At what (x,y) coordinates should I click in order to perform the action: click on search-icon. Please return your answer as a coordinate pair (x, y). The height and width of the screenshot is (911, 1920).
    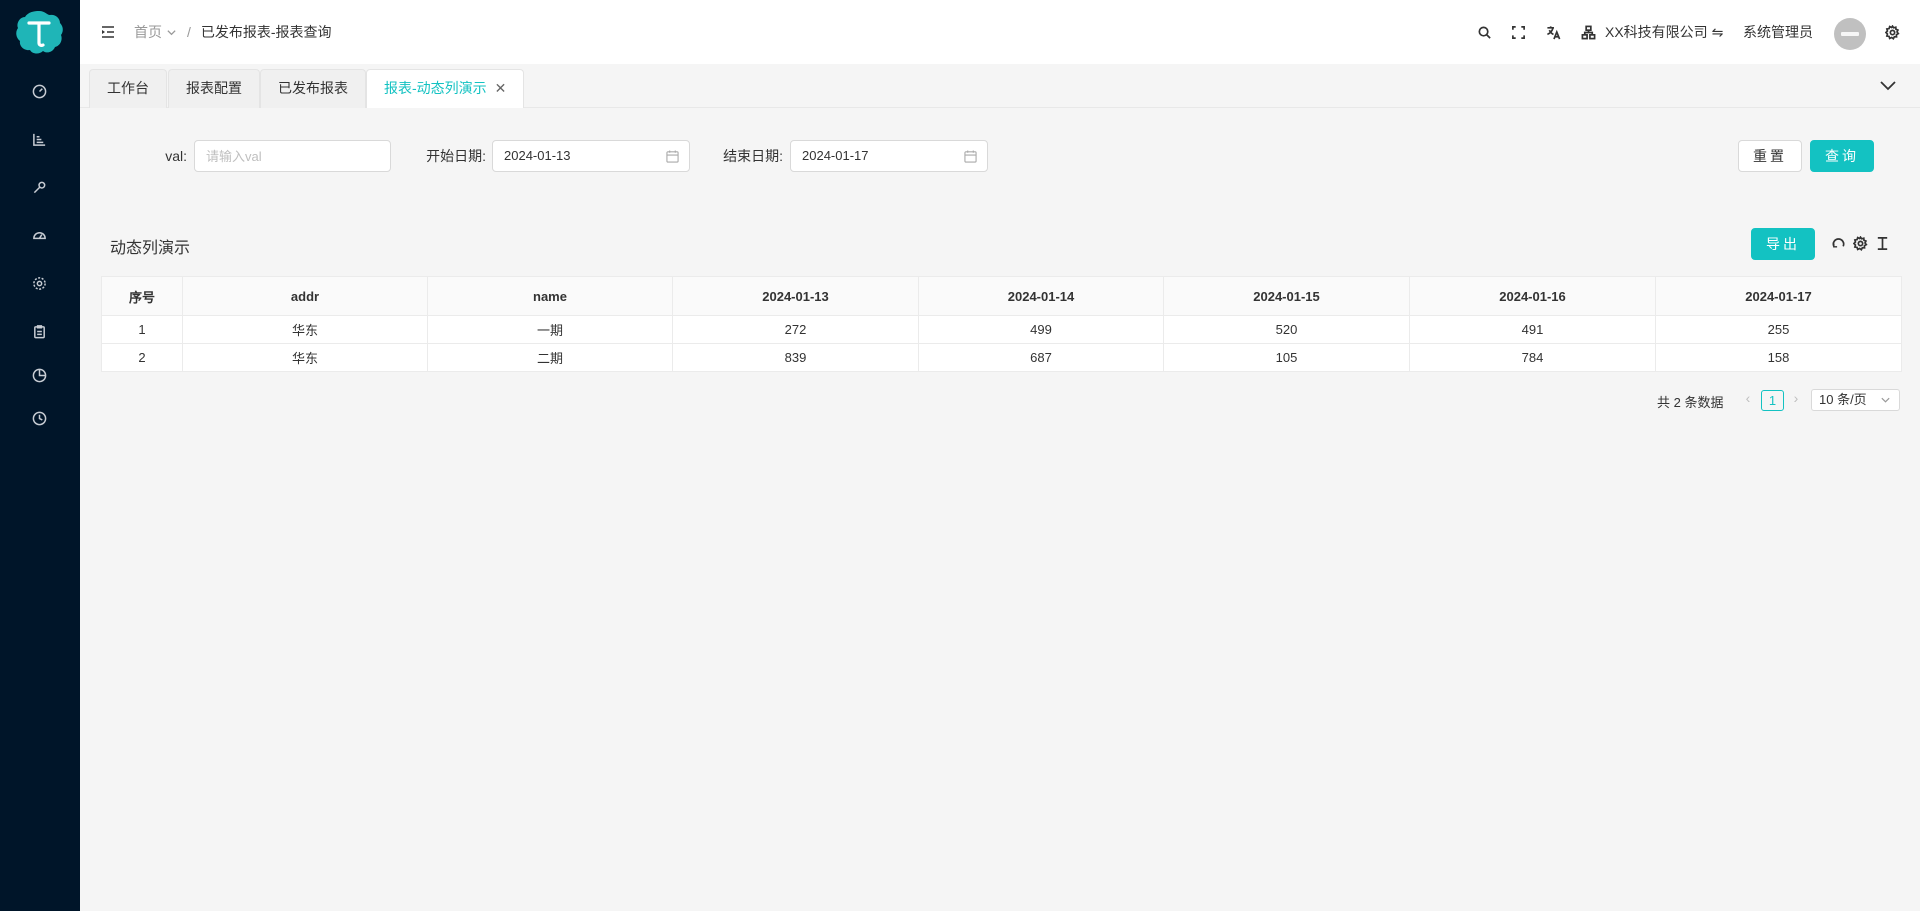
    Looking at the image, I should click on (1484, 32).